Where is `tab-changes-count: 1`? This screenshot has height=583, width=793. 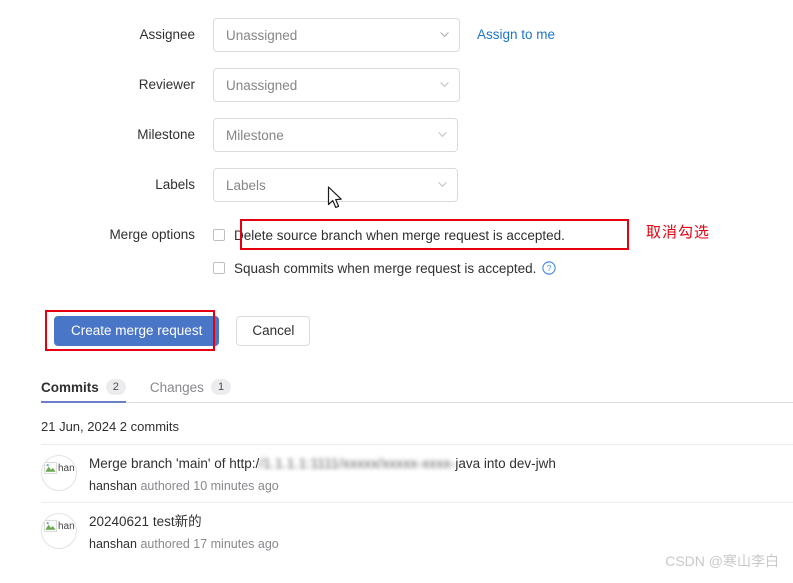
tab-changes-count: 1 is located at coordinates (221, 387).